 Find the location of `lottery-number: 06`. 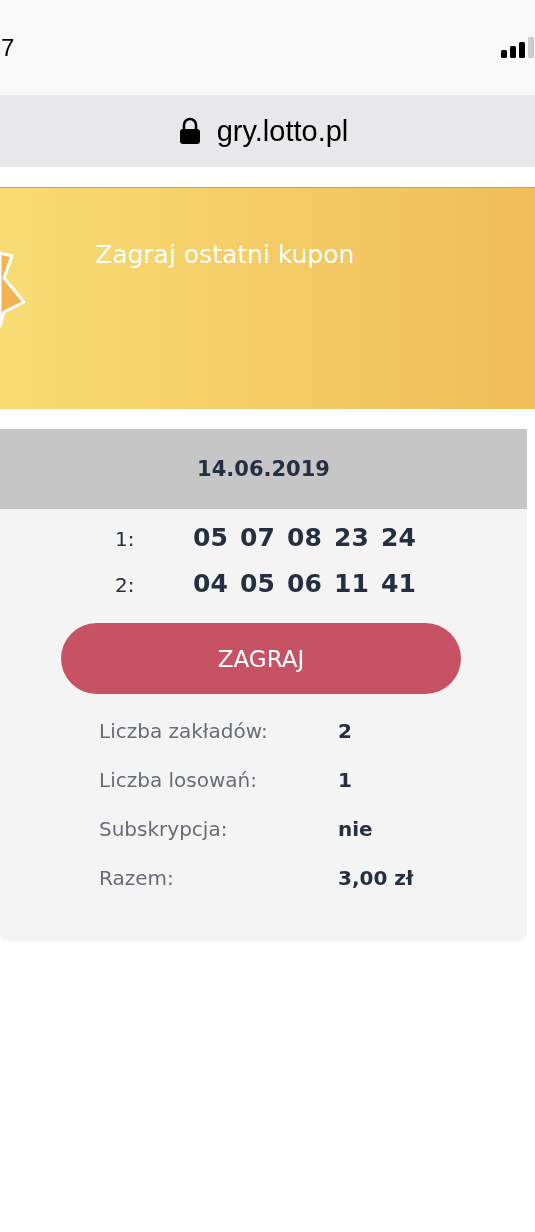

lottery-number: 06 is located at coordinates (305, 583).